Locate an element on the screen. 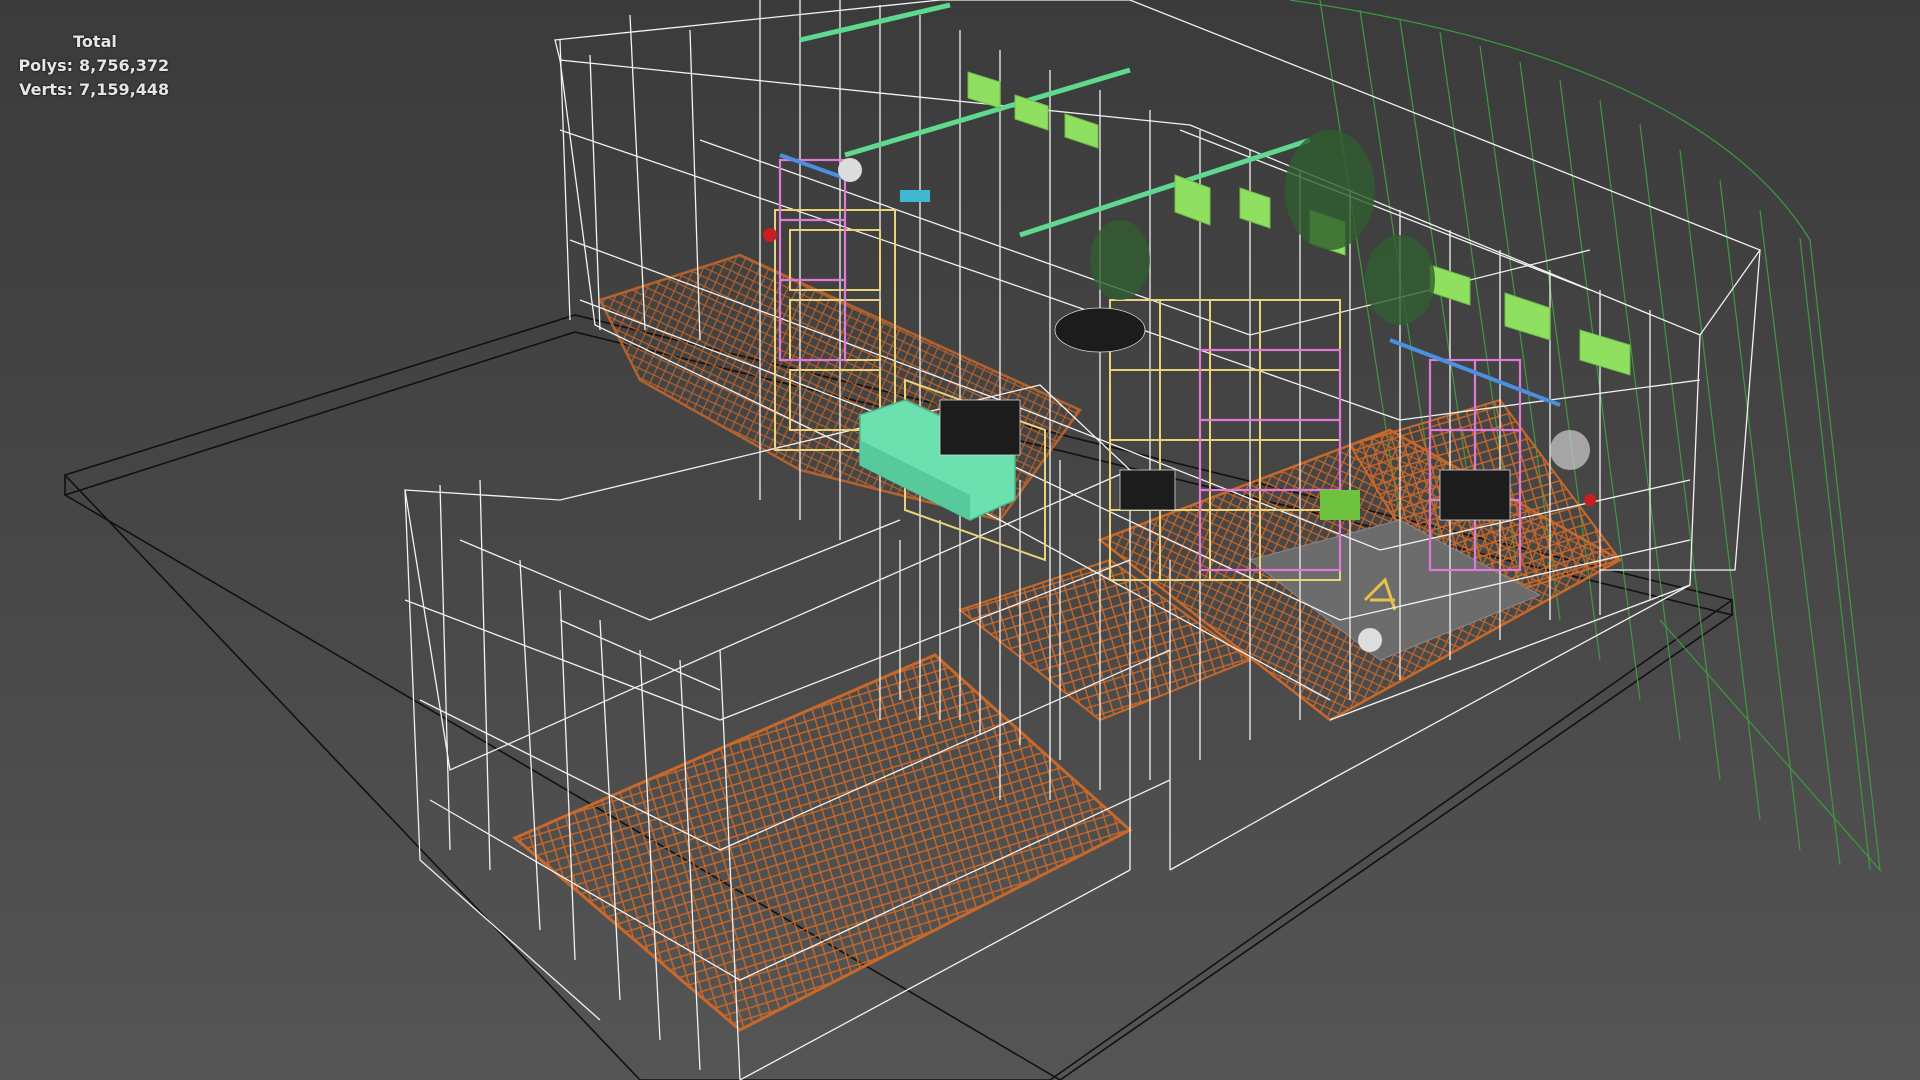 The height and width of the screenshot is (1080, 1920). polys-label: Polys: is located at coordinates (45, 65).